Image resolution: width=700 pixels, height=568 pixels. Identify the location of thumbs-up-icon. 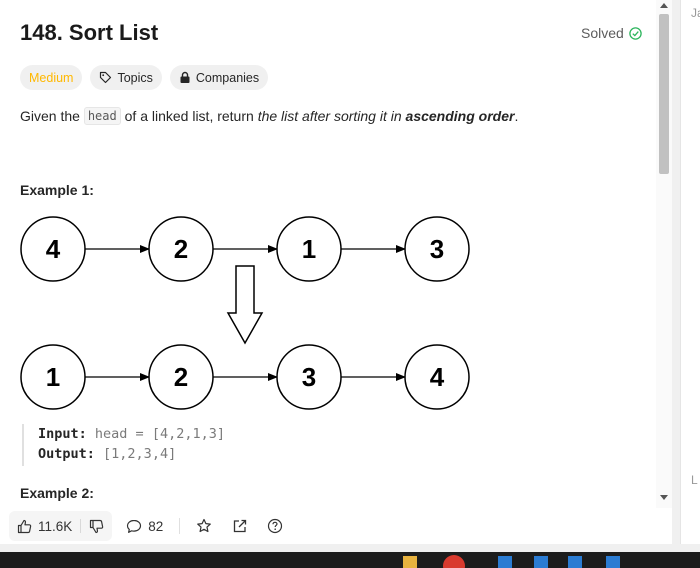
(24, 526).